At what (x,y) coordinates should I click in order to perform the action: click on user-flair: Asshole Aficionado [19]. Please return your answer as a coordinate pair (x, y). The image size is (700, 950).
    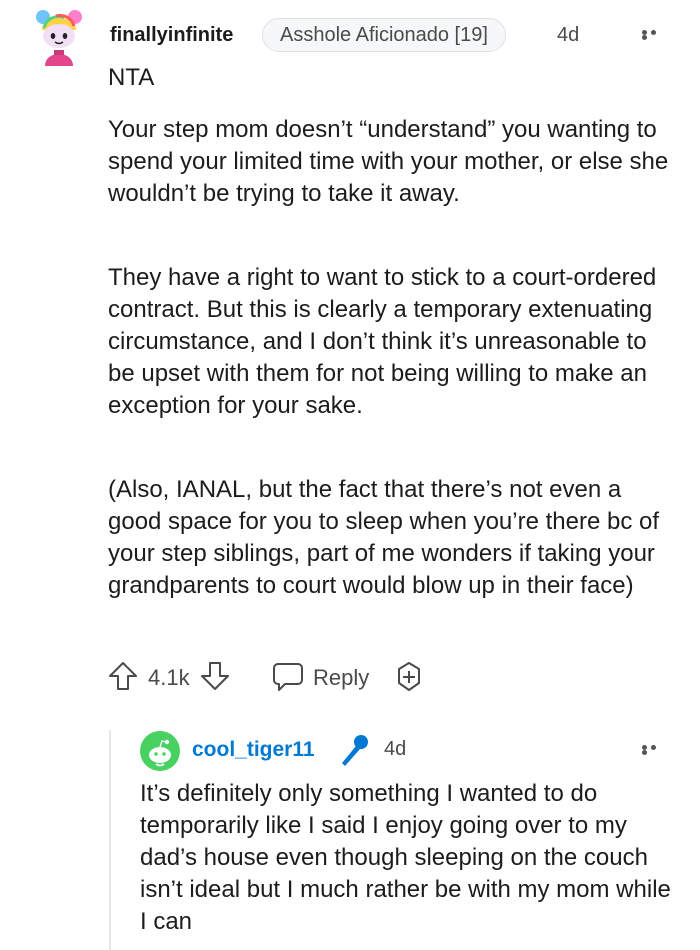
    Looking at the image, I should click on (384, 35).